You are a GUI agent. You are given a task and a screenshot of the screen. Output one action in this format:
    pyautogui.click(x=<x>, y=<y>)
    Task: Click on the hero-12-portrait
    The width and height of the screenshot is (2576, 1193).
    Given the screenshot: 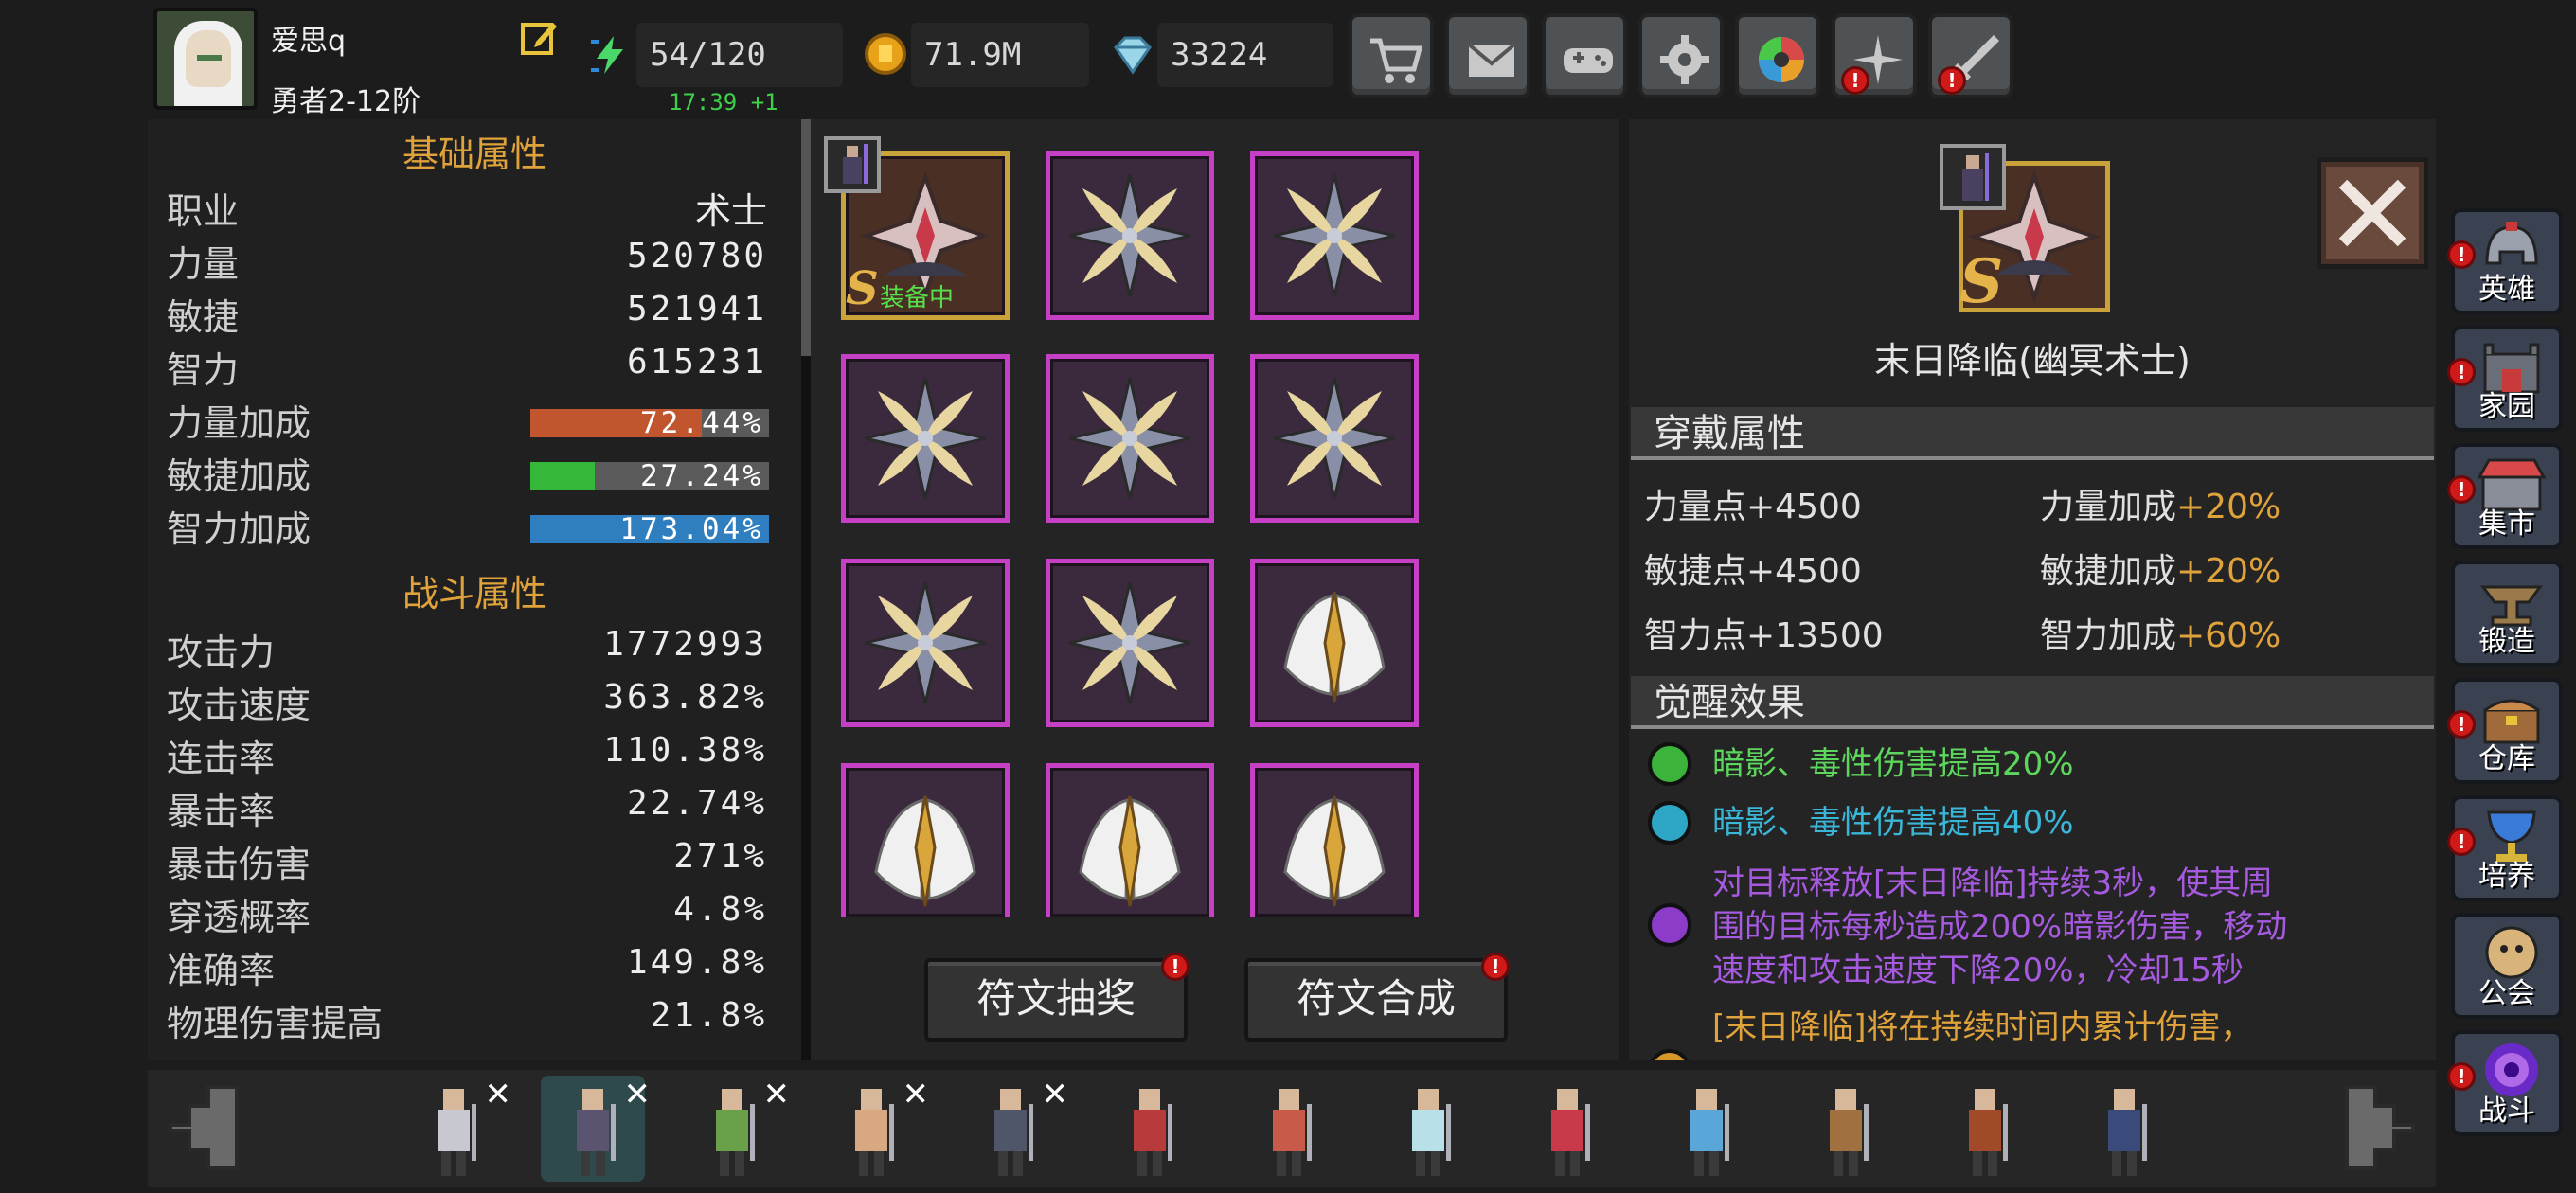 What is the action you would take?
    pyautogui.click(x=1985, y=1129)
    